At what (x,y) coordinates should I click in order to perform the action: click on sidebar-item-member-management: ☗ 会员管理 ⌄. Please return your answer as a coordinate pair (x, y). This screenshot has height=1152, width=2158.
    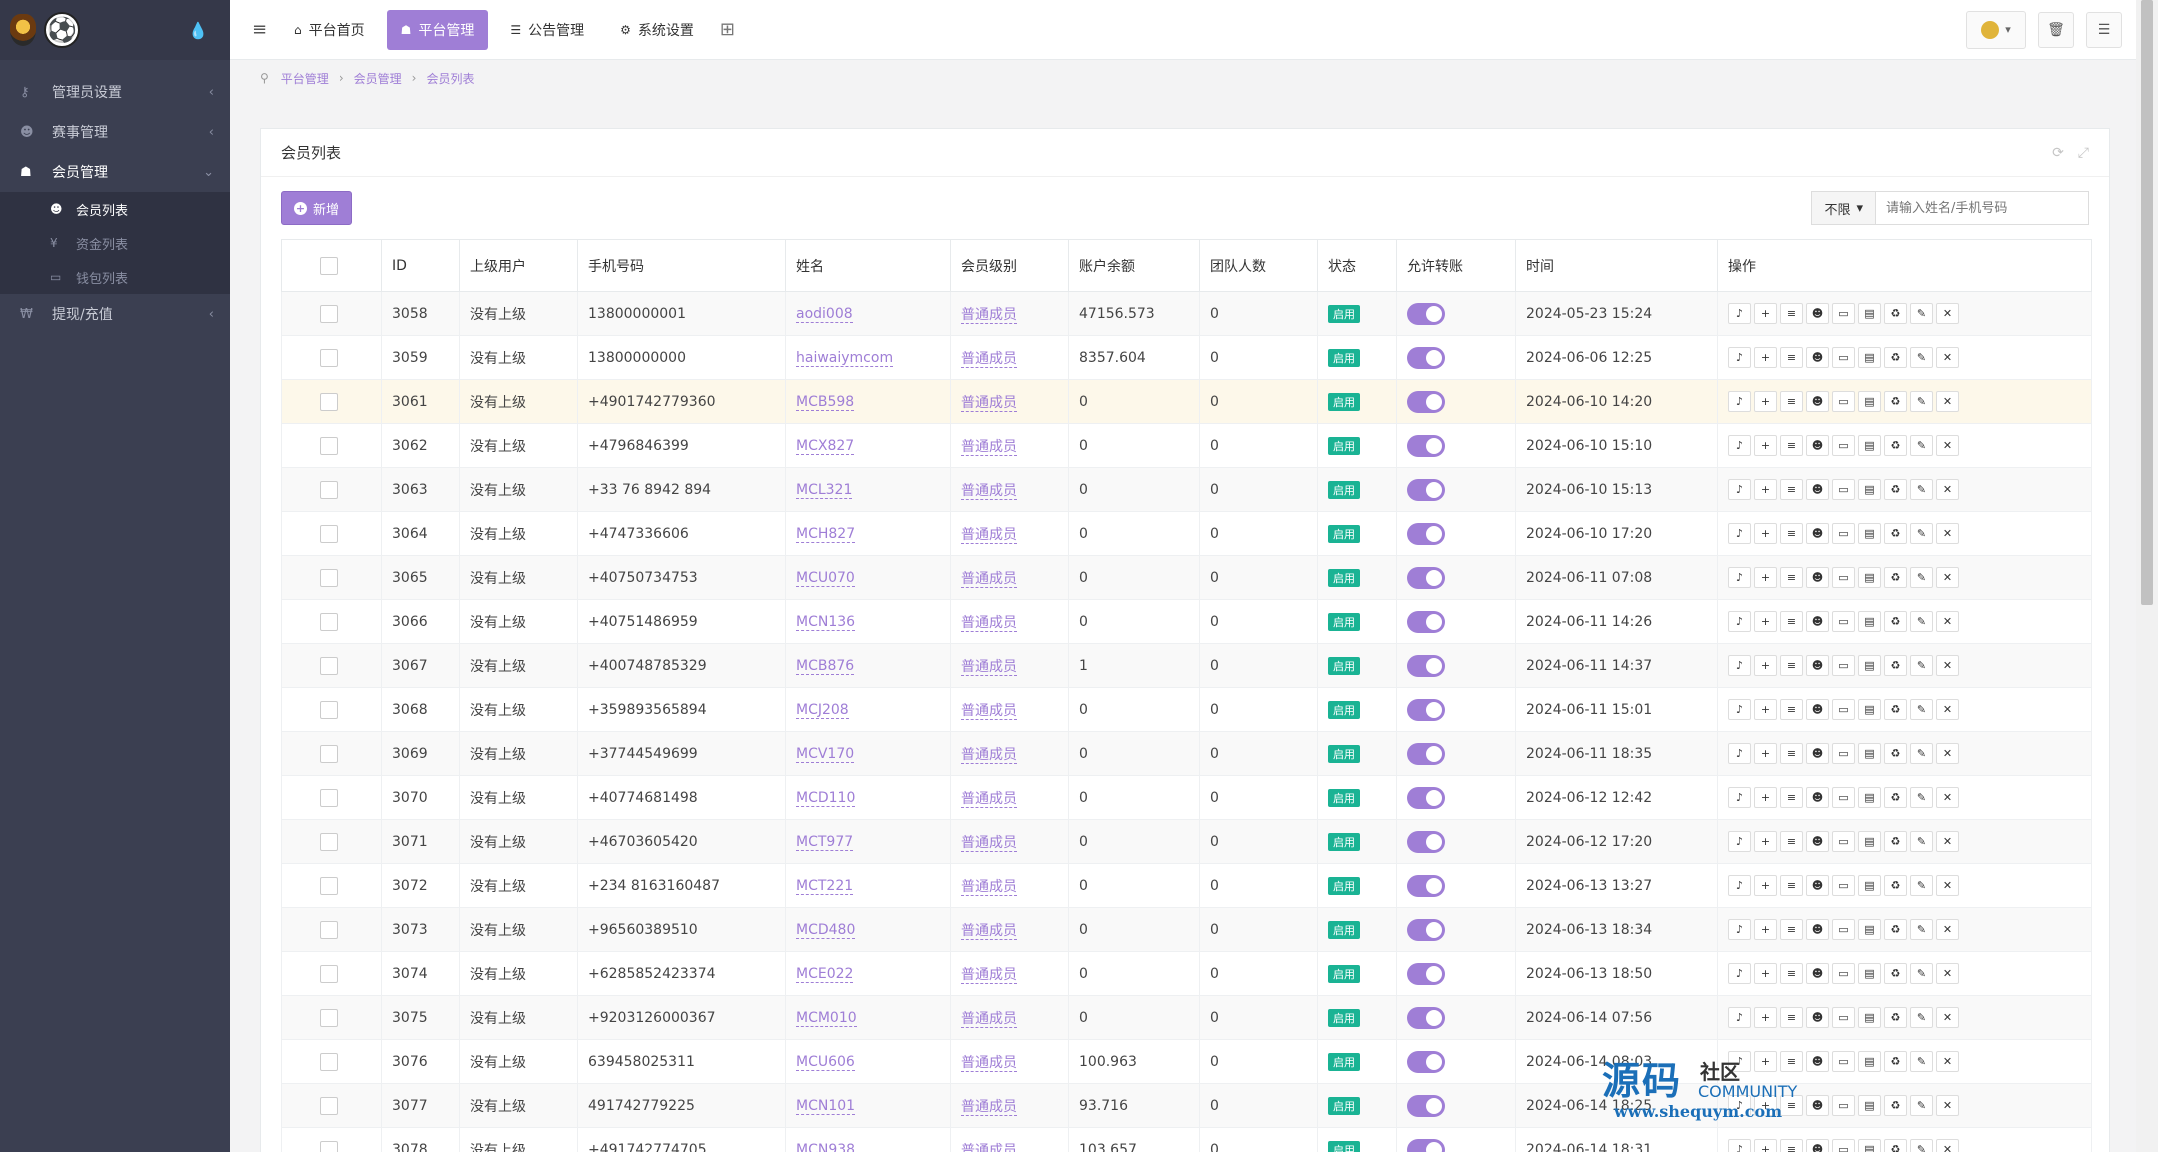
    Looking at the image, I should click on (115, 172).